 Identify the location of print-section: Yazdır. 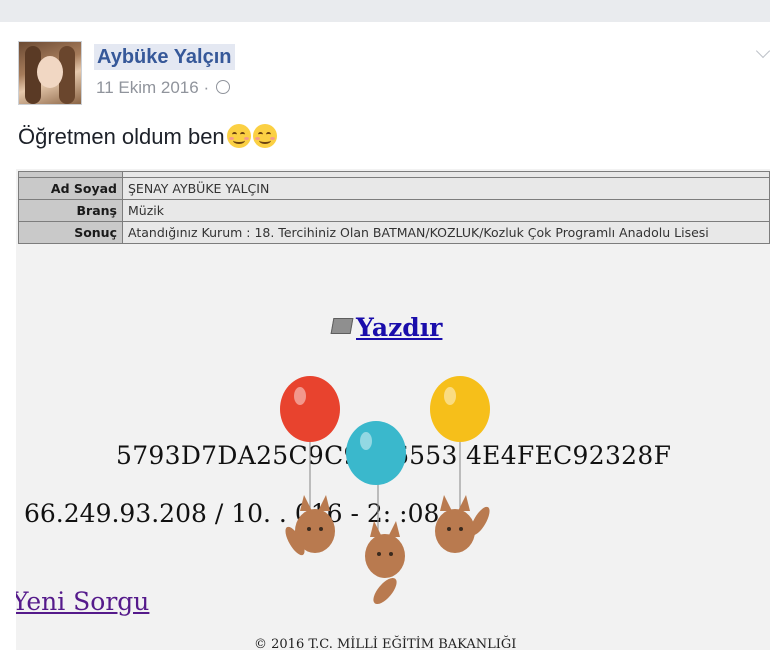
(386, 327).